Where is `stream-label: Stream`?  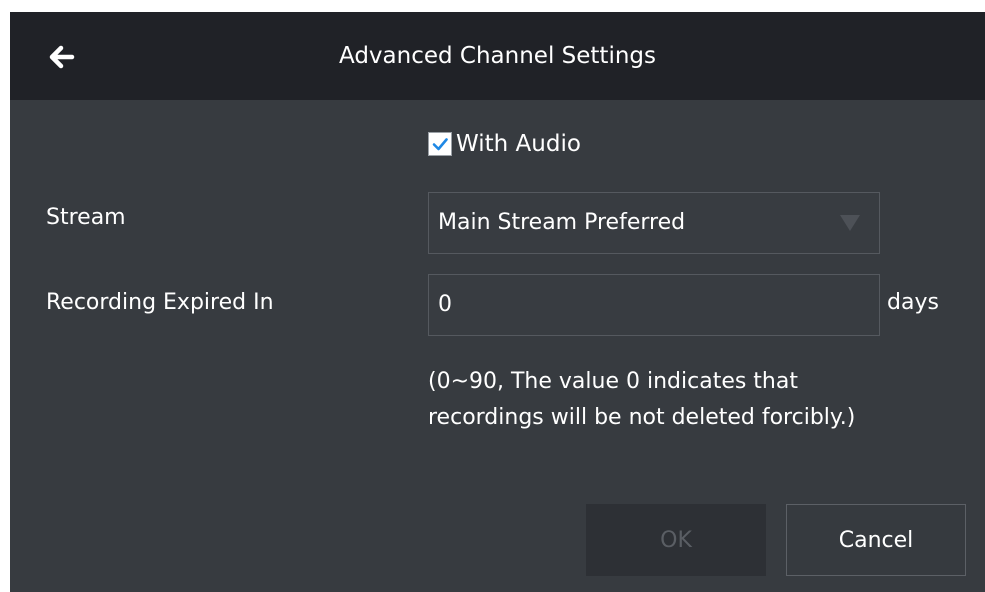
stream-label: Stream is located at coordinates (86, 217).